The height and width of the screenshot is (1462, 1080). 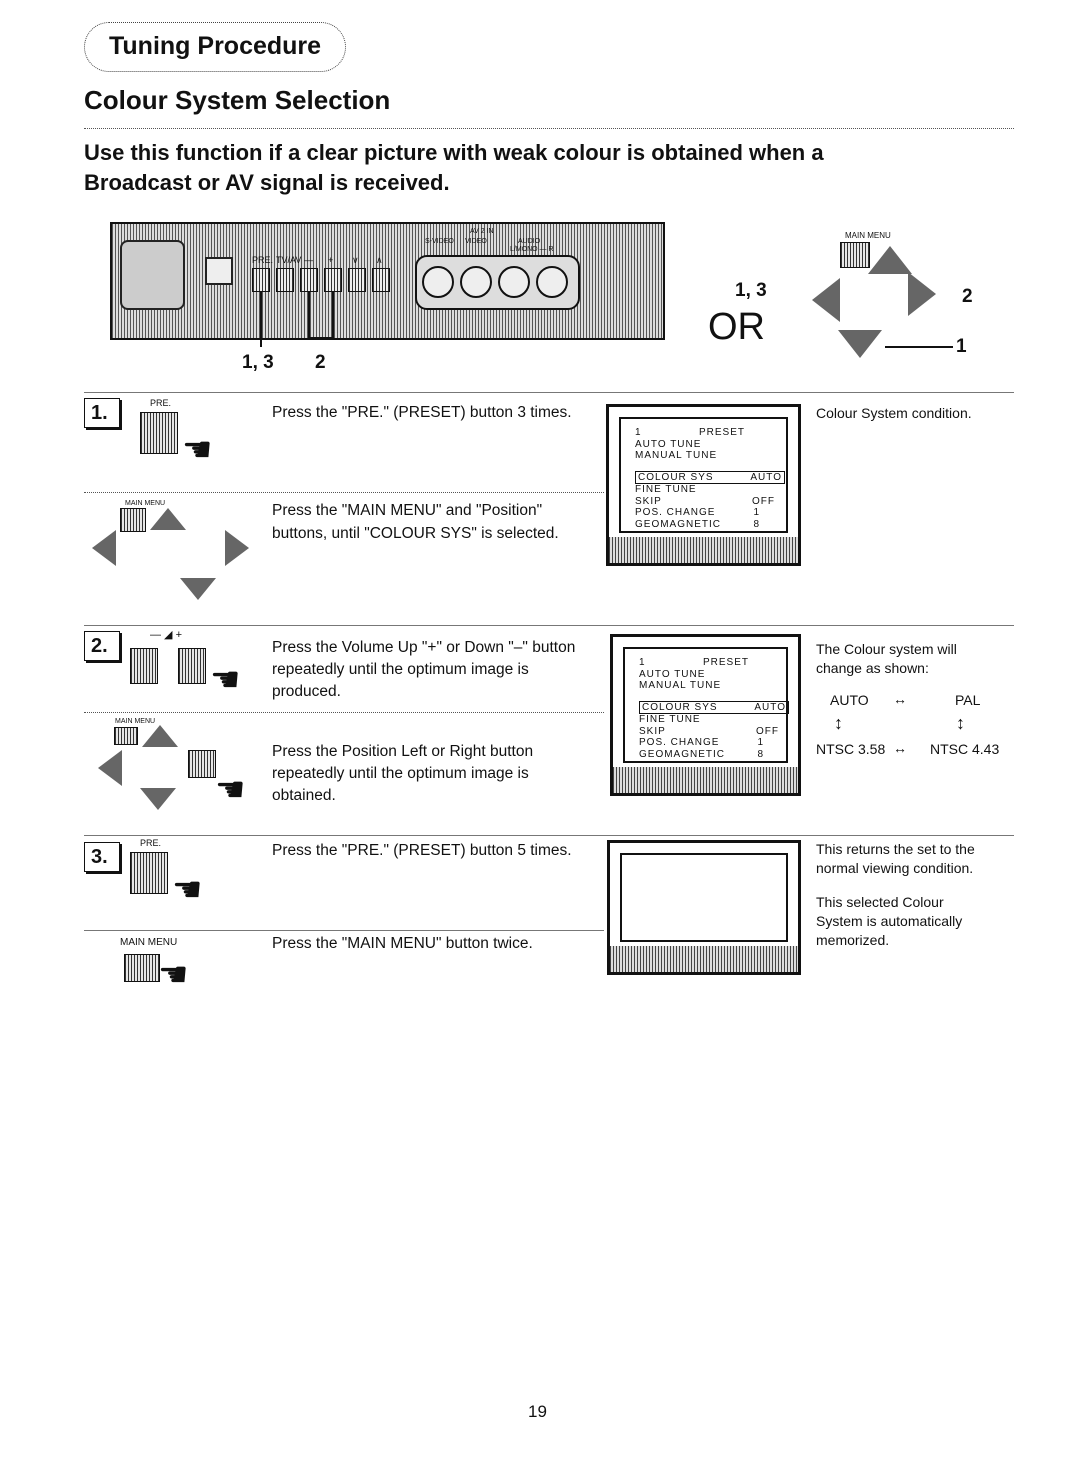 I want to click on step-3-note-b-1: This selected Colour, so click(x=880, y=902).